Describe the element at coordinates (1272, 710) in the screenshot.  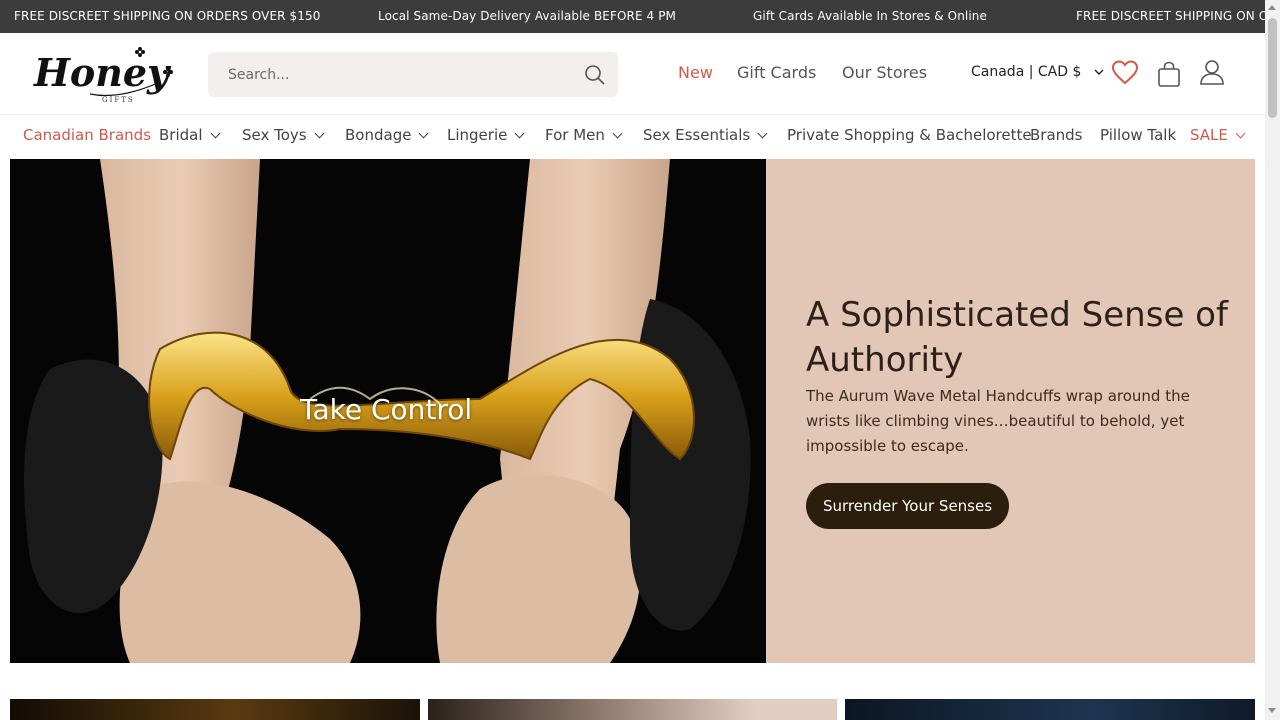
I see `scroll-down-arrow-icon` at that location.